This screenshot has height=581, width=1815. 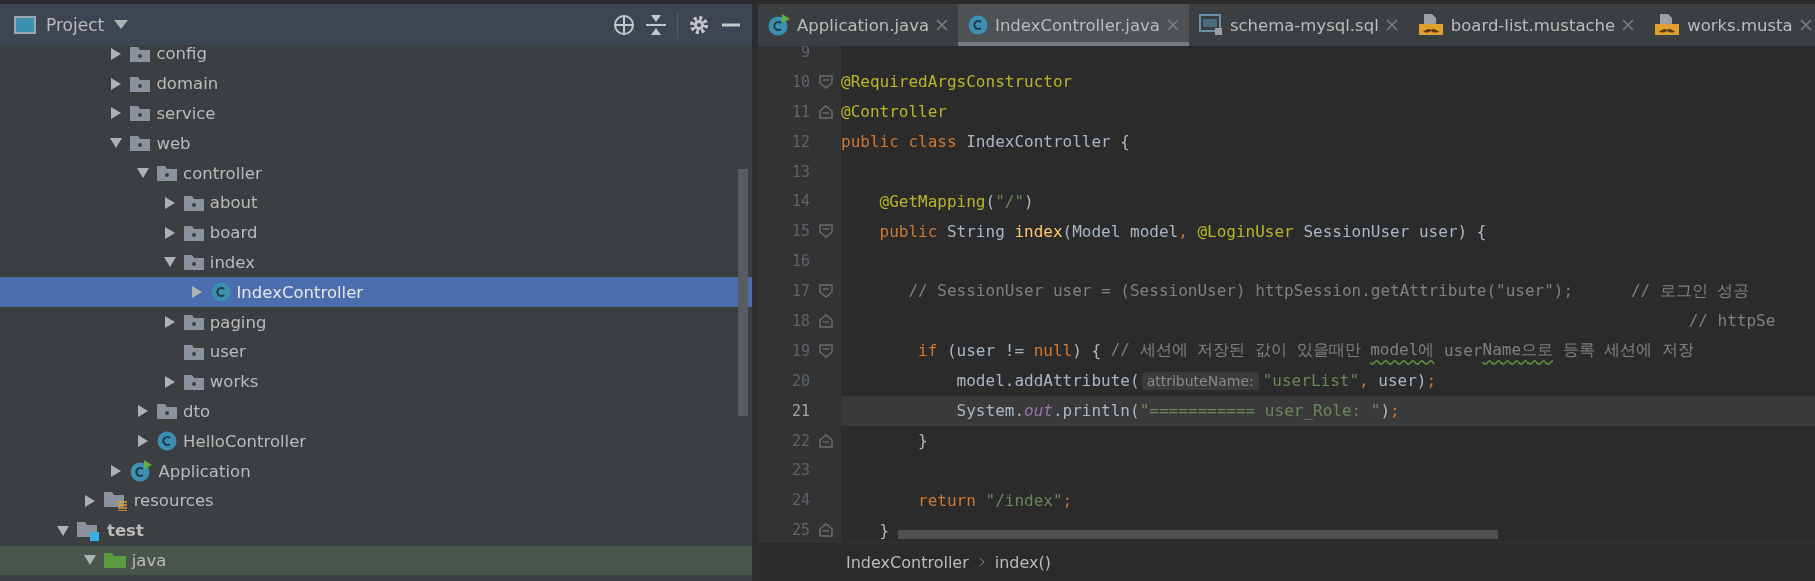 I want to click on tree-item-label: about, so click(x=233, y=203).